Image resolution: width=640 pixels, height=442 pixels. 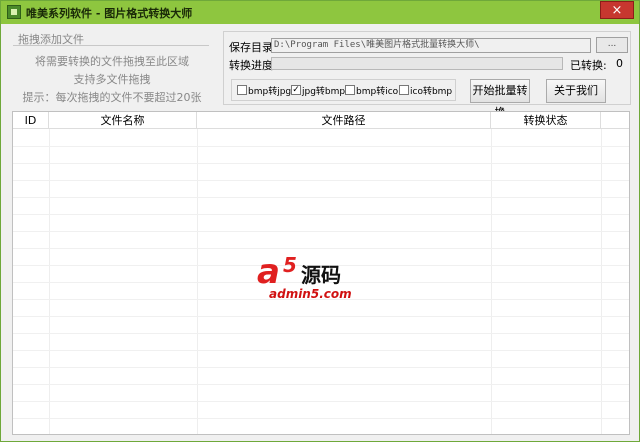 What do you see at coordinates (350, 90) in the screenshot?
I see `option-bmp-to-ico-checkbox` at bounding box center [350, 90].